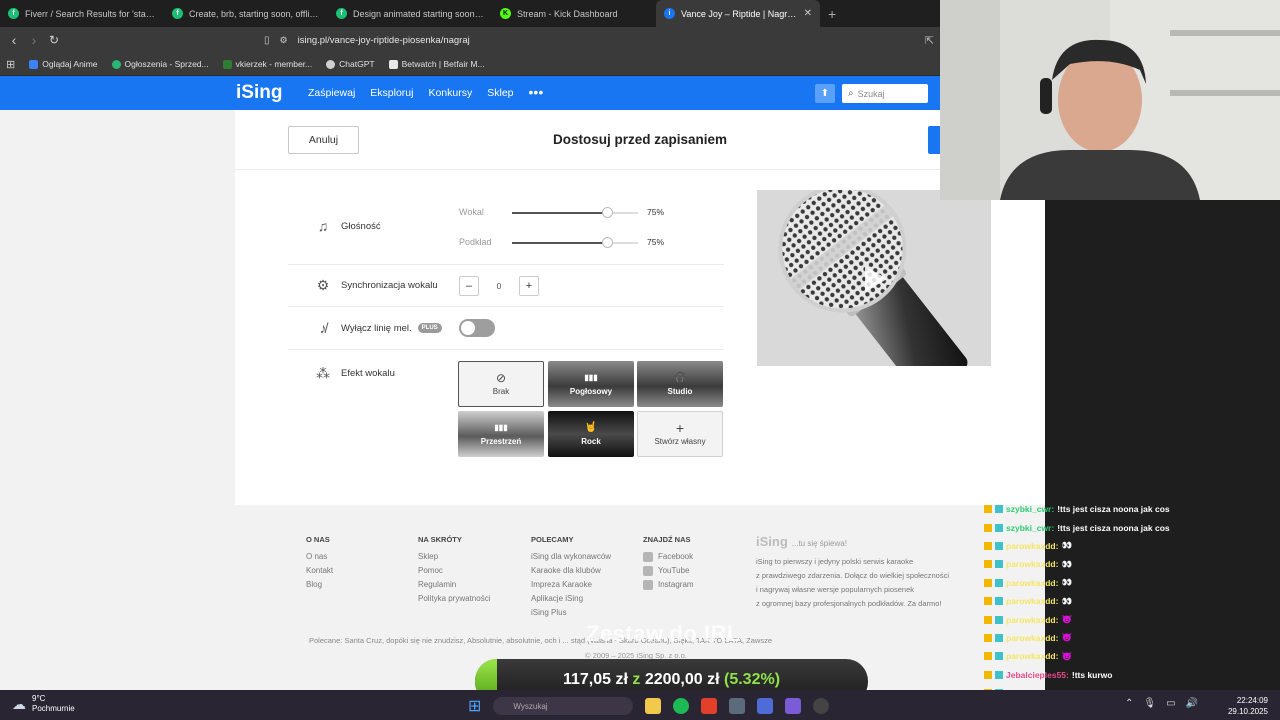 The image size is (1280, 720). Describe the element at coordinates (681, 706) in the screenshot. I see `spotify-icon` at that location.